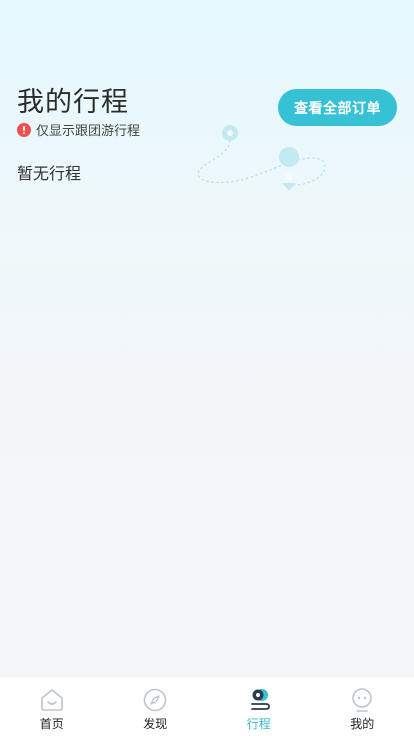 Image resolution: width=414 pixels, height=736 pixels. Describe the element at coordinates (88, 131) in the screenshot. I see `notice-text: 仅显示跟团游行程` at that location.